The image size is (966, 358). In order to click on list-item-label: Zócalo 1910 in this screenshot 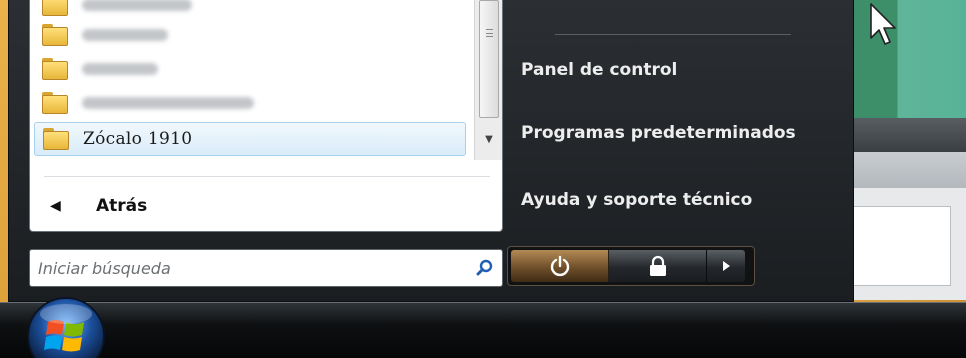, I will do `click(138, 139)`.